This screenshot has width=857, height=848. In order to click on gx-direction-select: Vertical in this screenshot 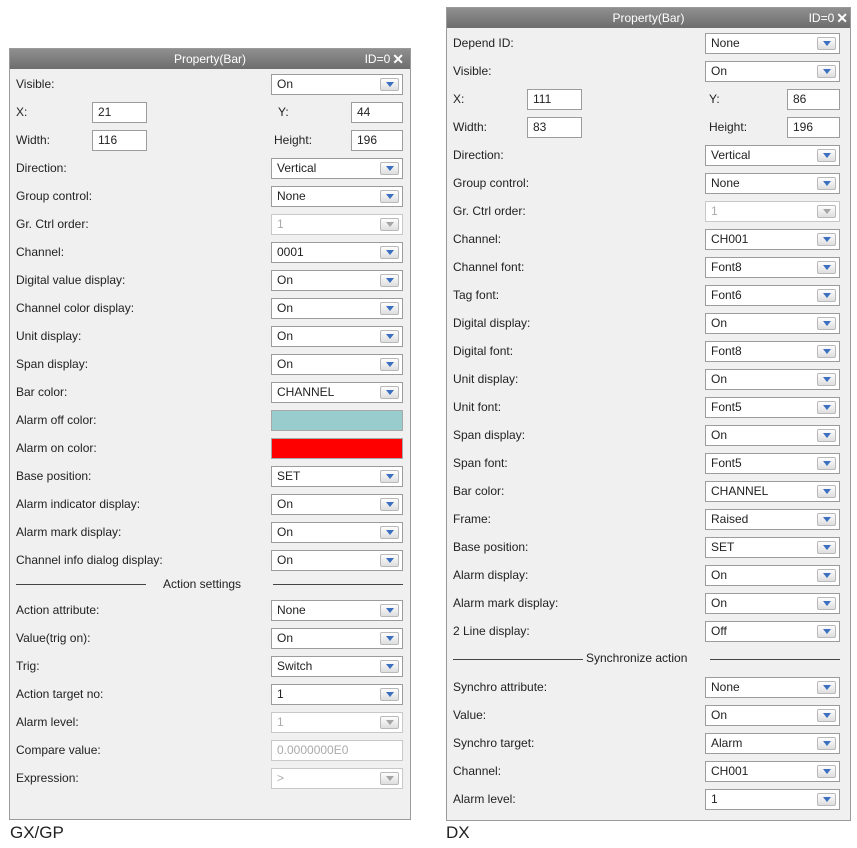, I will do `click(337, 168)`.